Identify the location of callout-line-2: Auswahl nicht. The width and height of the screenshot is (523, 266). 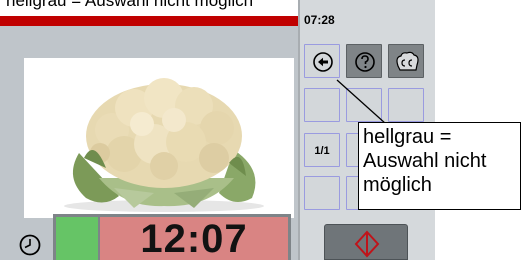
(425, 161).